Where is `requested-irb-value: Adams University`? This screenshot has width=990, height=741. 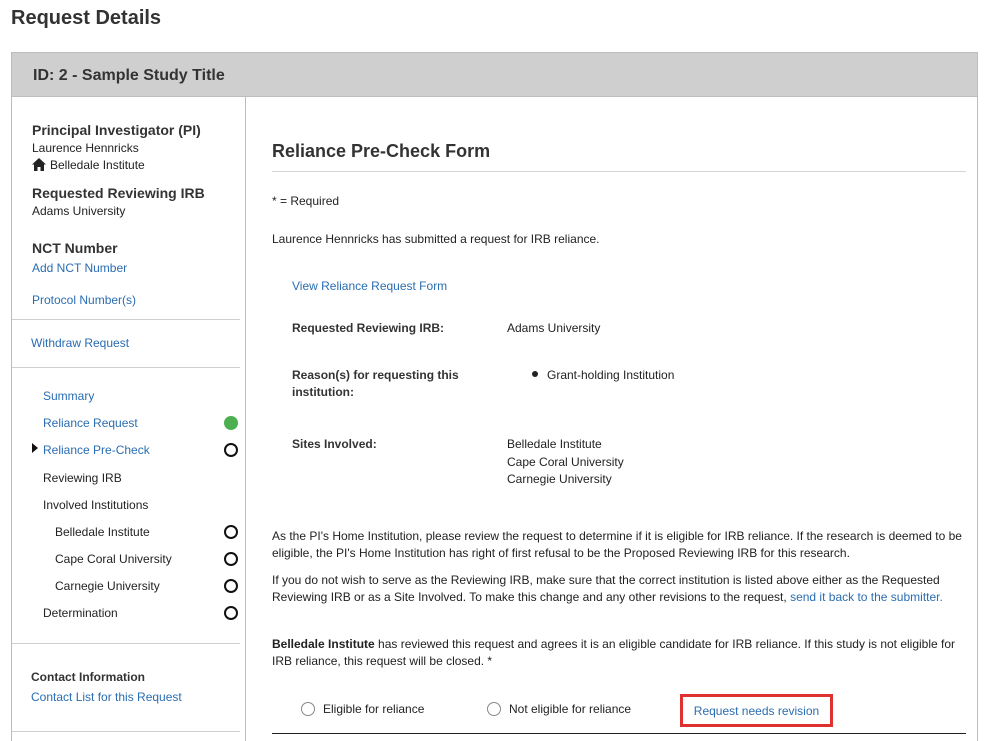
requested-irb-value: Adams University is located at coordinates (554, 328).